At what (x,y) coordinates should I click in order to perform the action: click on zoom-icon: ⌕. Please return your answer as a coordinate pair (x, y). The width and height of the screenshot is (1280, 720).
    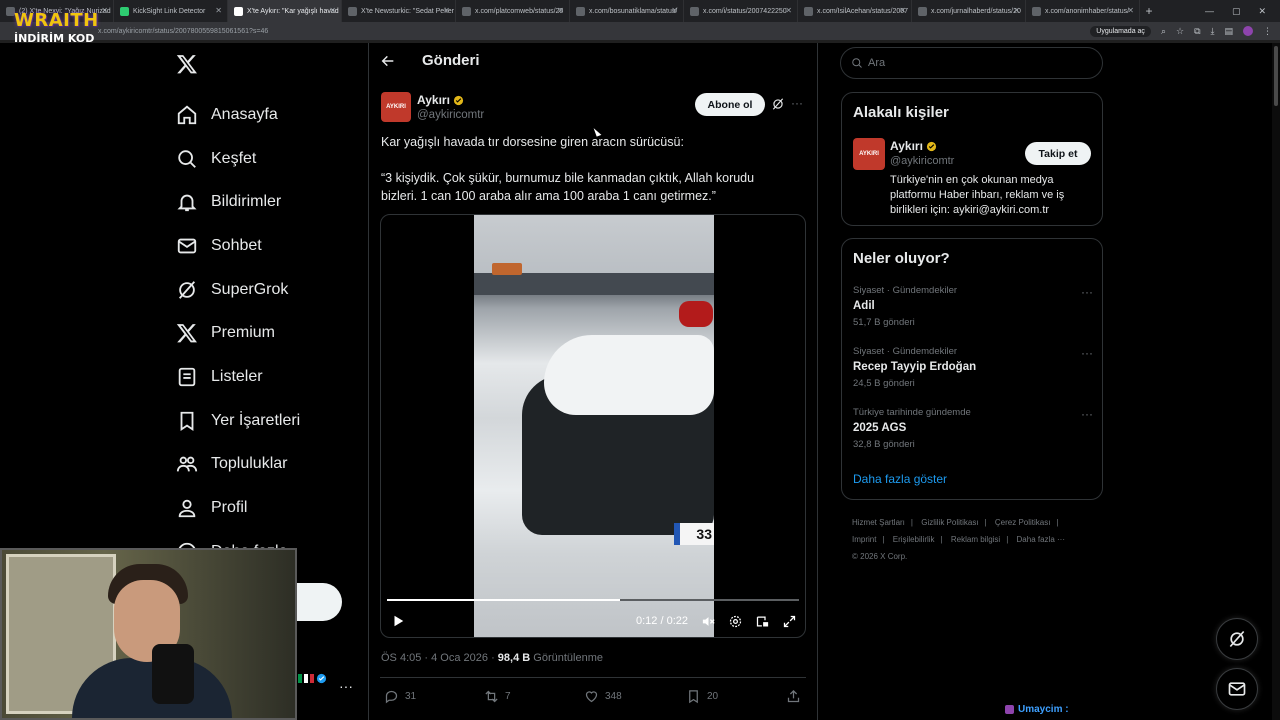
    Looking at the image, I should click on (1163, 31).